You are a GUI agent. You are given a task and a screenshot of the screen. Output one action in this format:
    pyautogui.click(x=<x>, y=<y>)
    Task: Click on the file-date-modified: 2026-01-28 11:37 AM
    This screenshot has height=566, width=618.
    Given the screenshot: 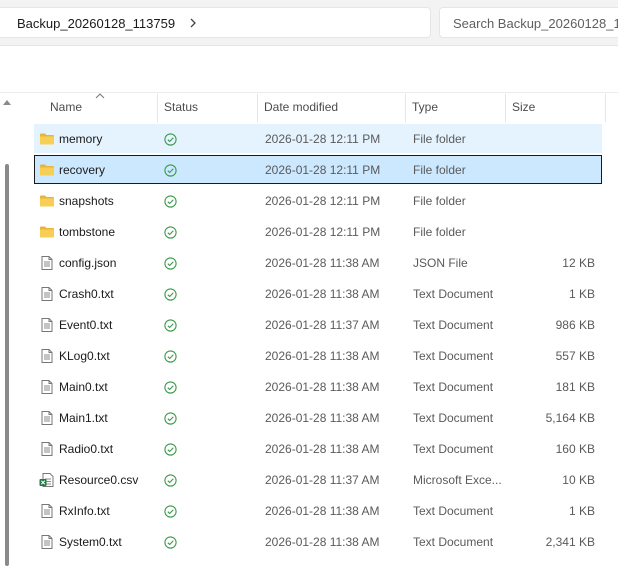 What is the action you would take?
    pyautogui.click(x=322, y=480)
    